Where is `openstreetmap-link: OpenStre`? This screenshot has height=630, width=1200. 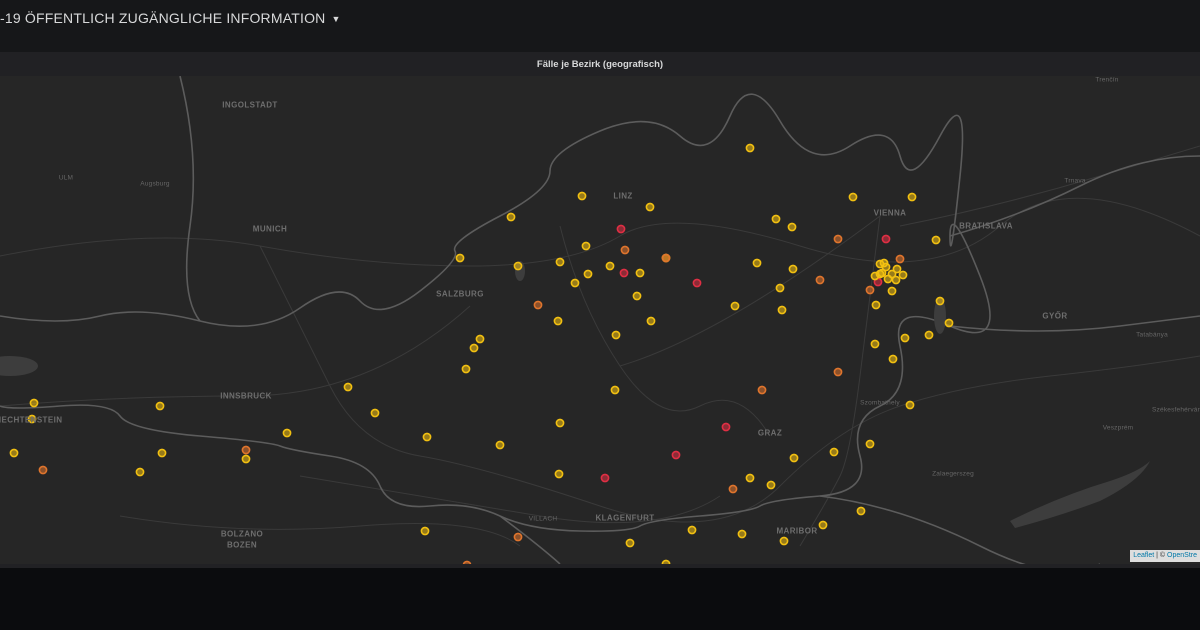 openstreetmap-link: OpenStre is located at coordinates (1182, 555).